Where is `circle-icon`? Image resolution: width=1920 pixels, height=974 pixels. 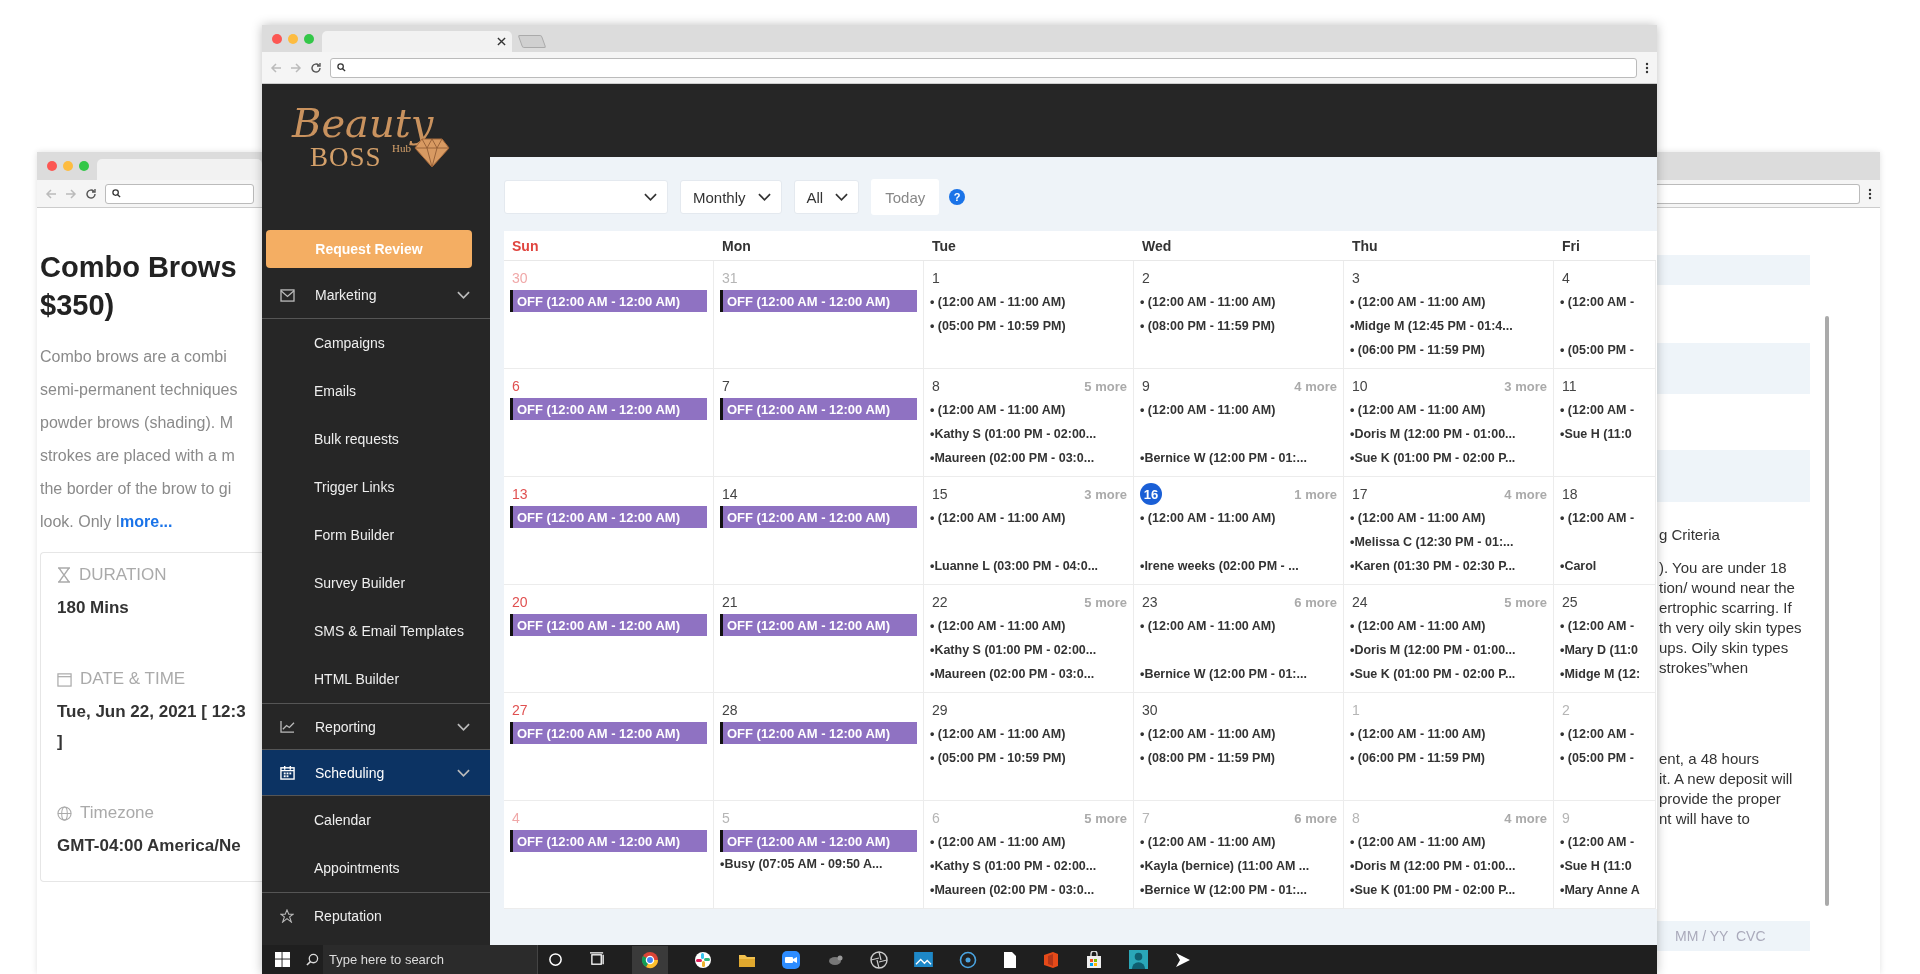 circle-icon is located at coordinates (555, 959).